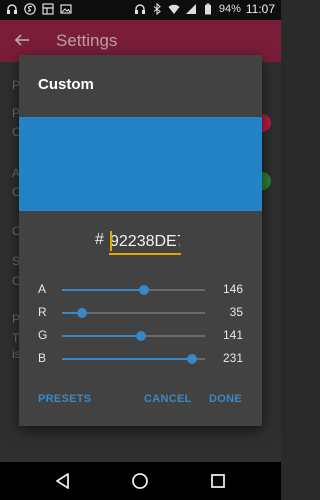  What do you see at coordinates (63, 481) in the screenshot?
I see `back-triangle-icon` at bounding box center [63, 481].